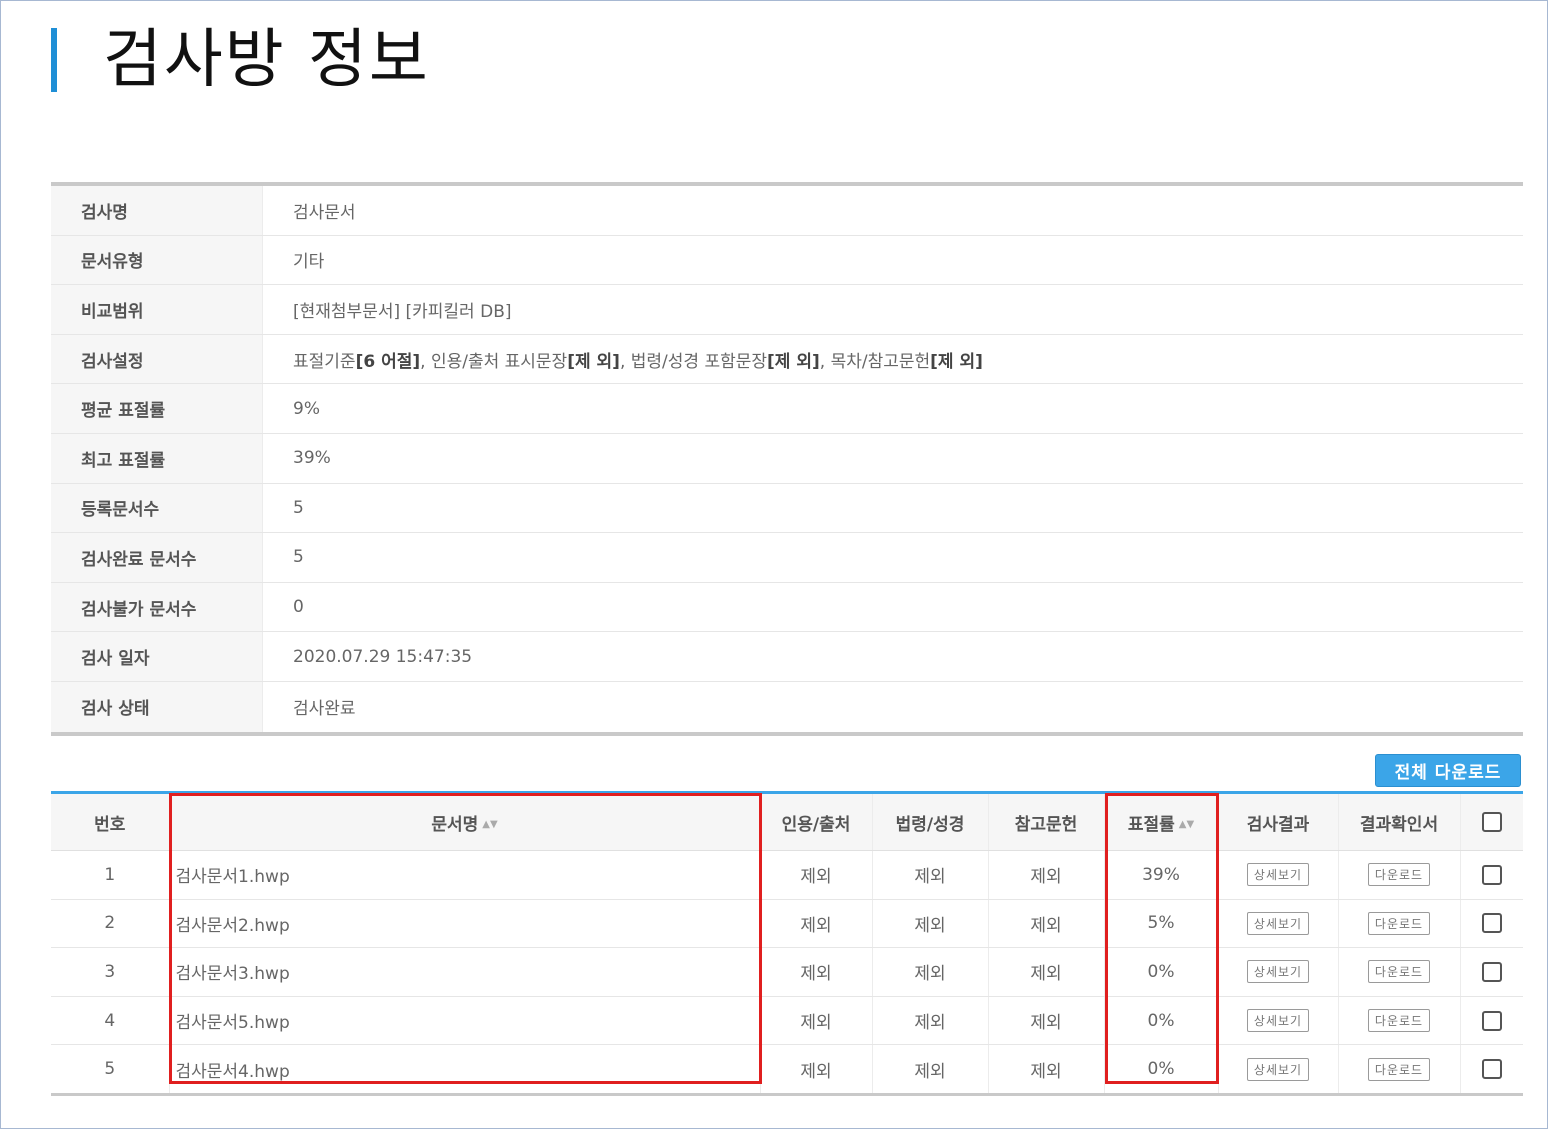  Describe the element at coordinates (465, 1069) in the screenshot. I see `cell-docname: 검사문서4.hwp` at that location.